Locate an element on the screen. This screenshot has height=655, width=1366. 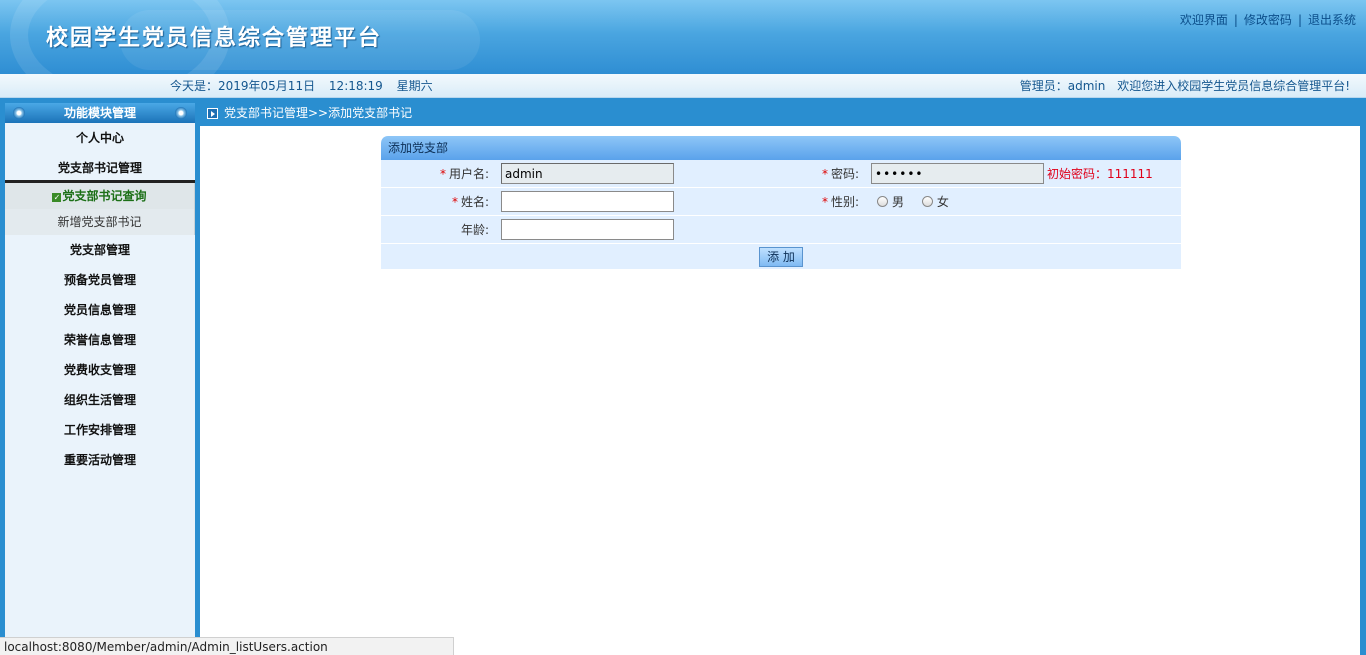
check-icon: ✓ is located at coordinates (57, 197).